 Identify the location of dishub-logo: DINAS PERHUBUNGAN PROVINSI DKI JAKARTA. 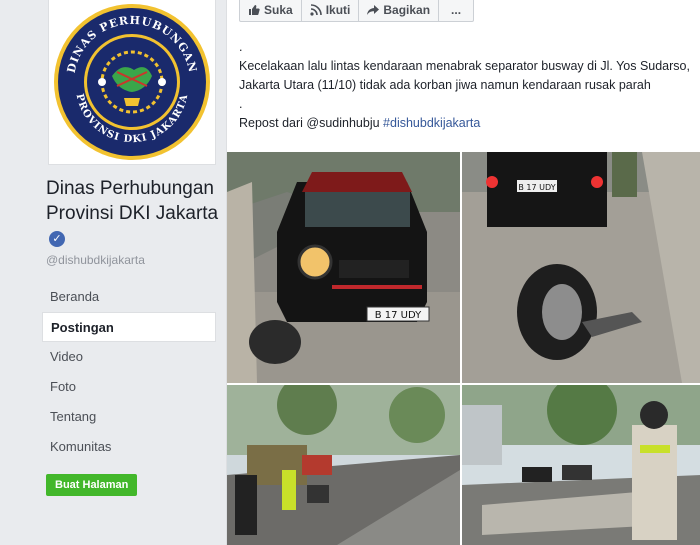
(132, 82).